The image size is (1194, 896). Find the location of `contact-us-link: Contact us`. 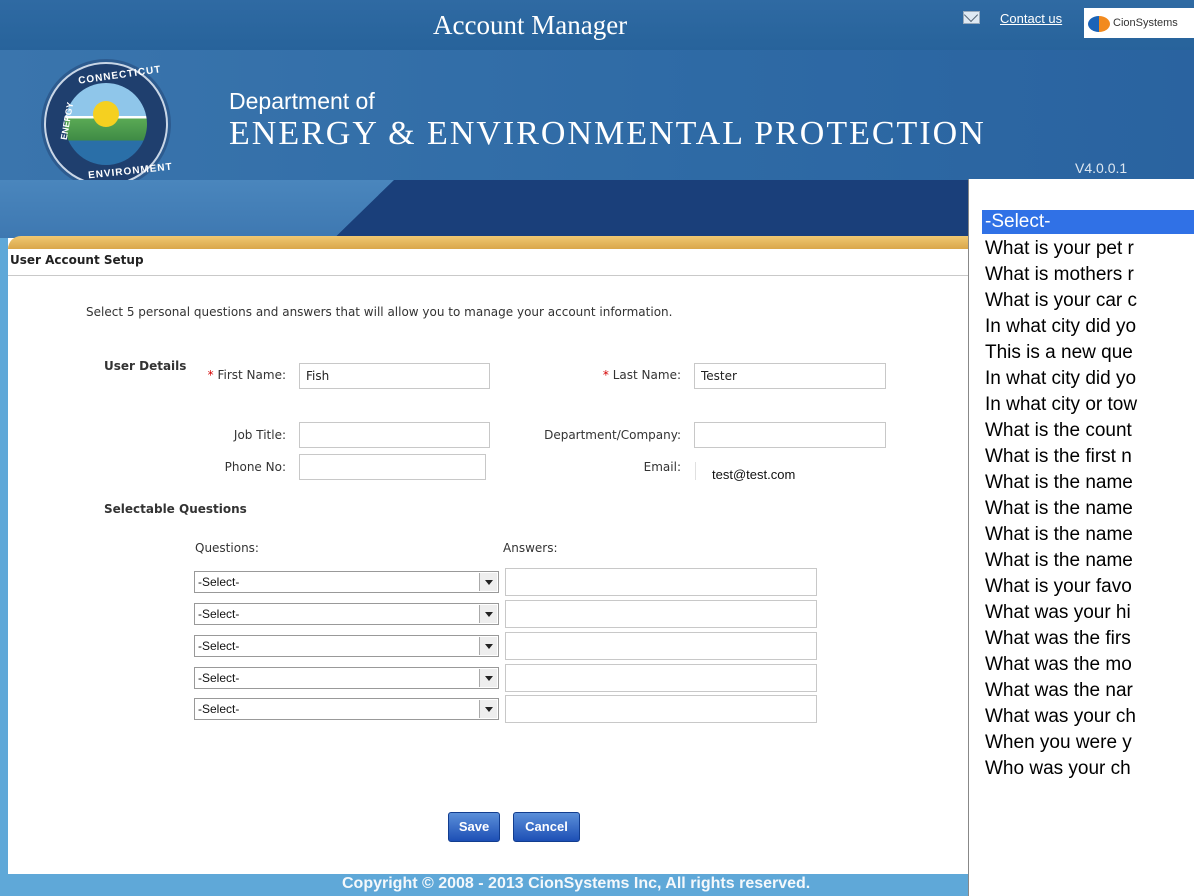

contact-us-link: Contact us is located at coordinates (1031, 18).